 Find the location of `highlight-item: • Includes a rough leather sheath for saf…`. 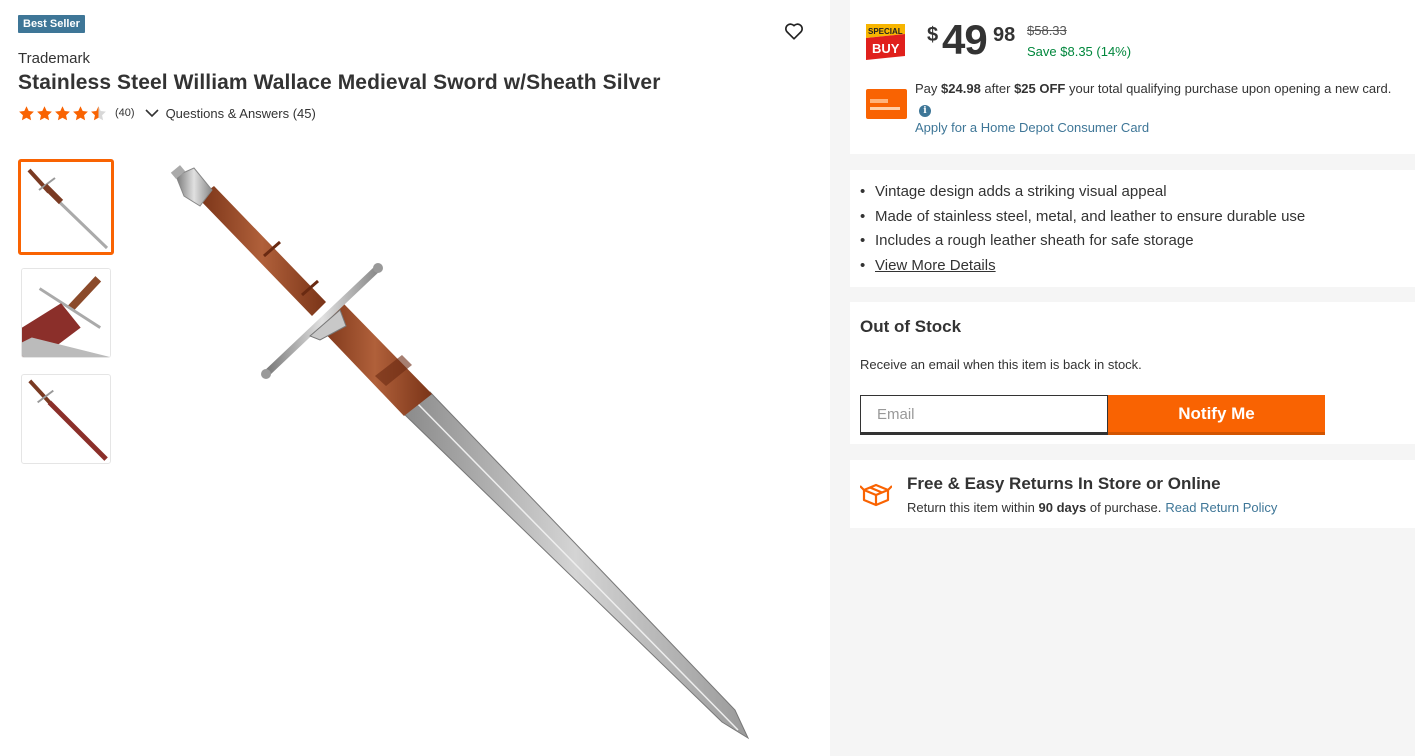

highlight-item: • Includes a rough leather sheath for saf… is located at coordinates (1027, 240).